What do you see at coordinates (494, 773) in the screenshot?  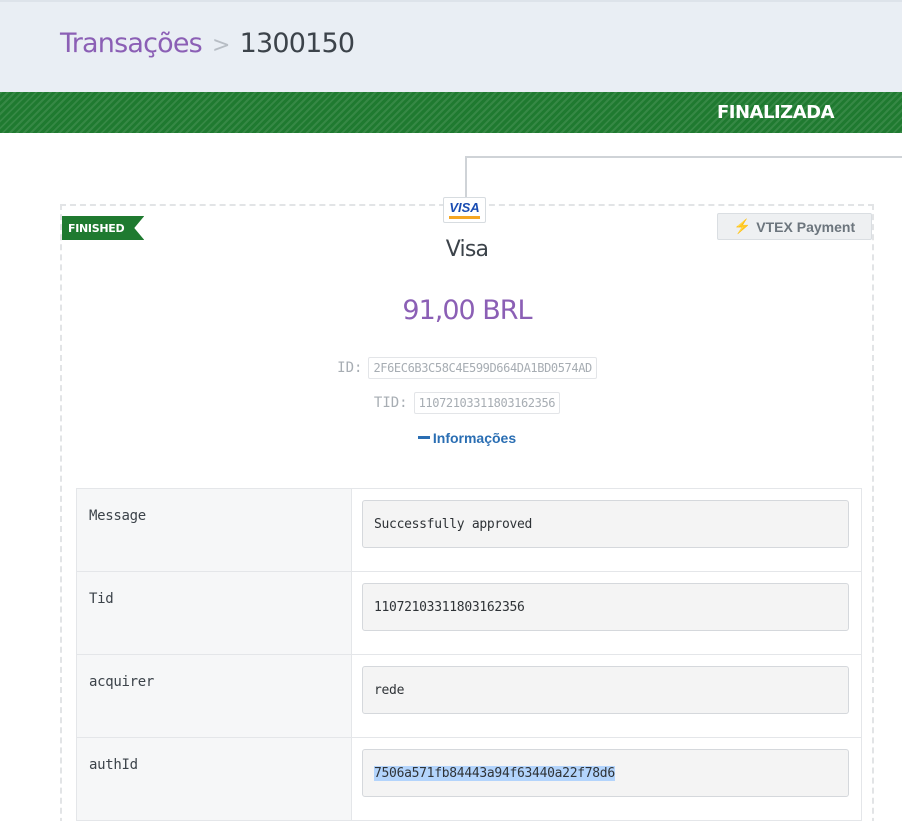 I see `selected-text: 7506a571fb84443a94f63440a22f78d6` at bounding box center [494, 773].